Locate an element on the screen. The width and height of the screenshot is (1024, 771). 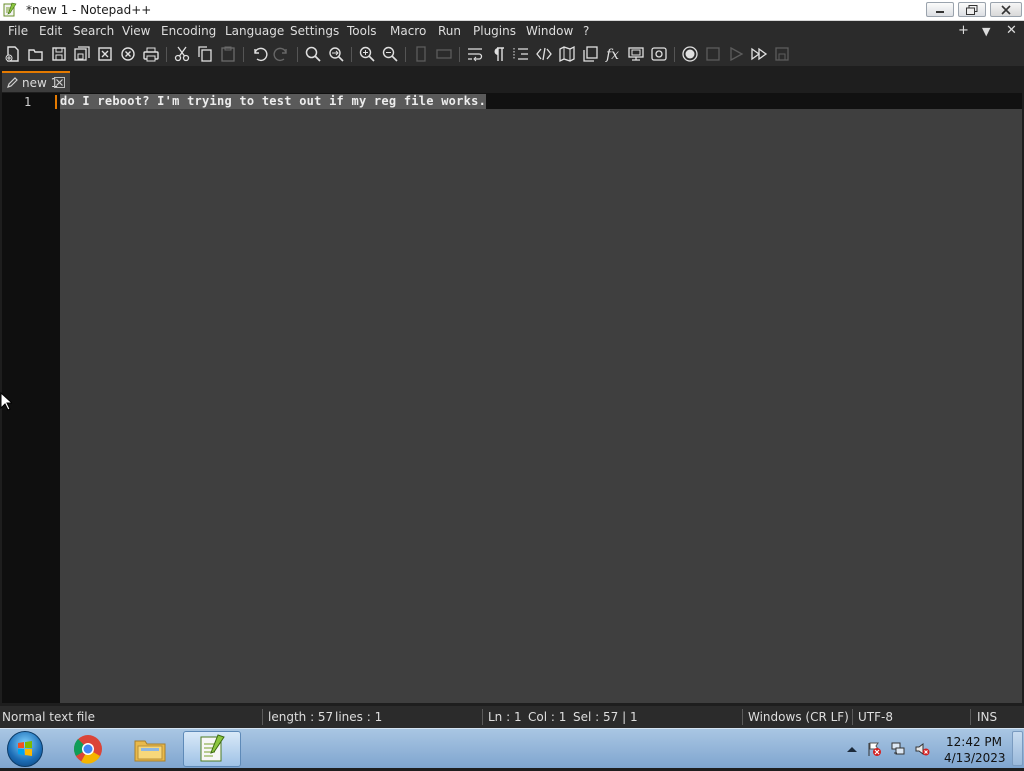
tab-bar: new 1 is located at coordinates (512, 81).